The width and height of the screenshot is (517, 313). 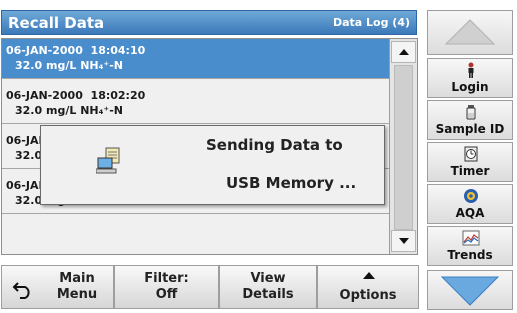 What do you see at coordinates (196, 104) in the screenshot?
I see `list-item: 06-JAN-2000 18:02:20 32.0 mg/L NH₄⁺-N` at bounding box center [196, 104].